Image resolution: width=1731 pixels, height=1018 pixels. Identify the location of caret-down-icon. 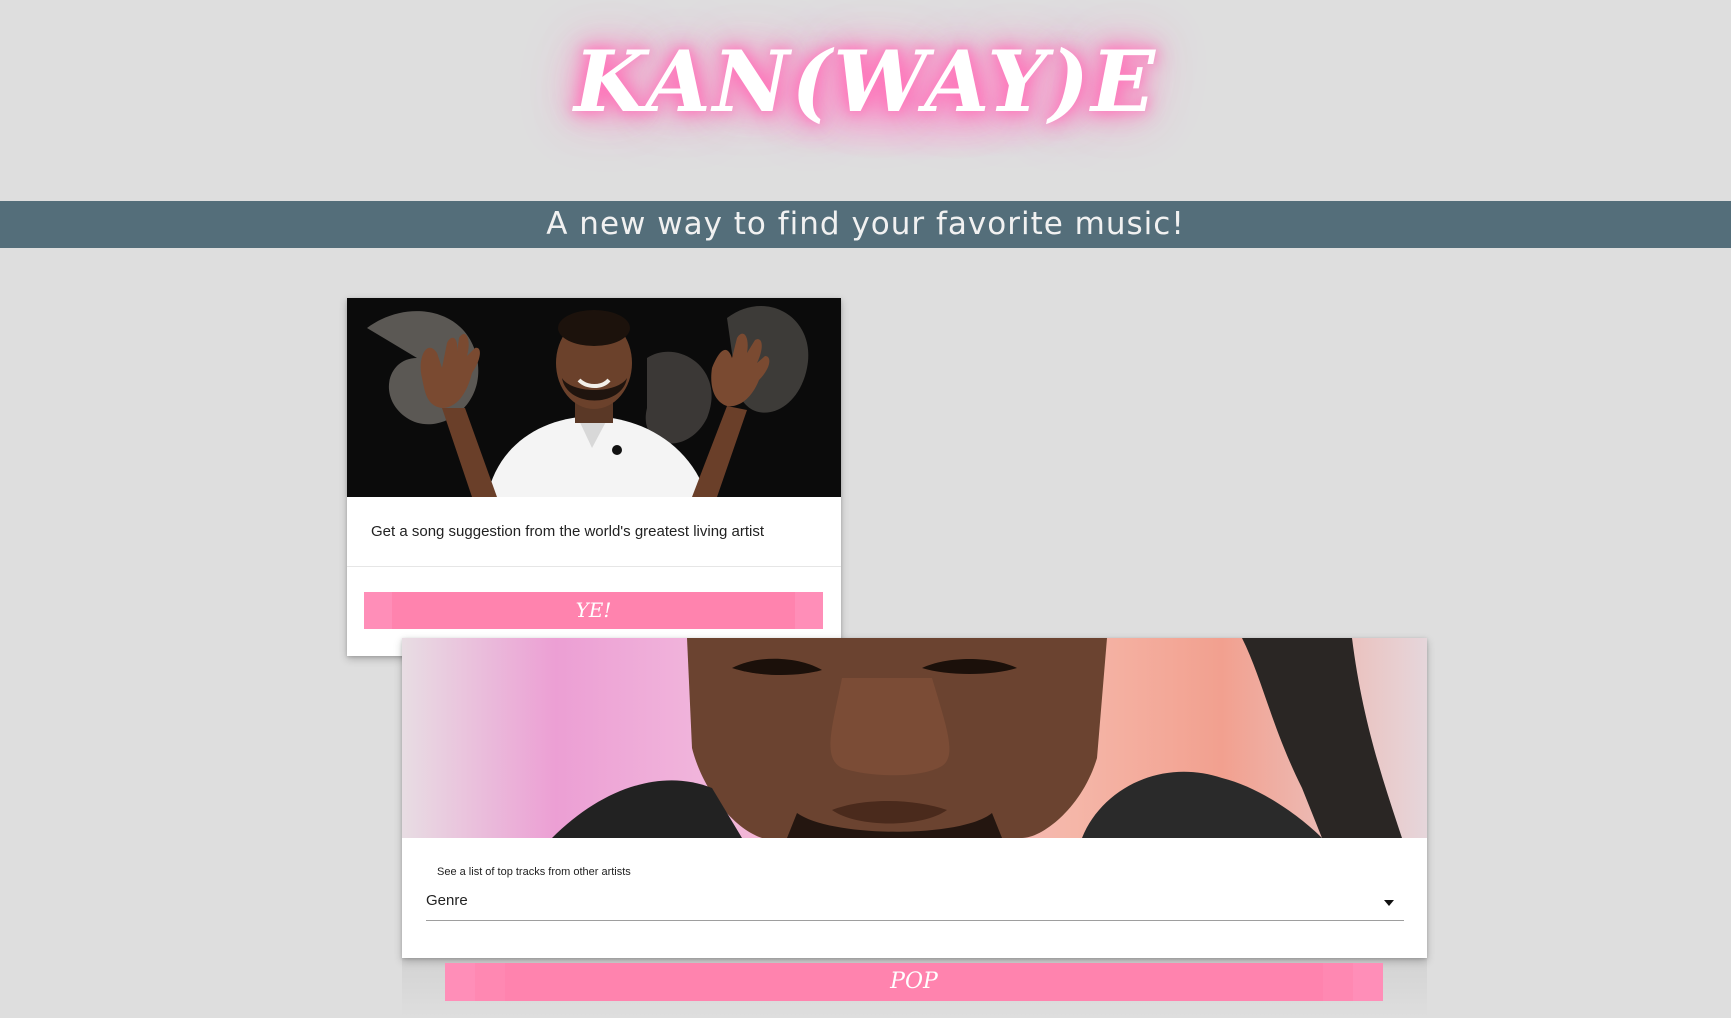
(1389, 903).